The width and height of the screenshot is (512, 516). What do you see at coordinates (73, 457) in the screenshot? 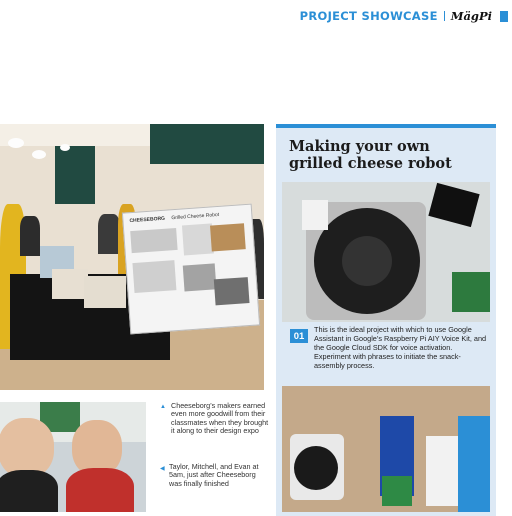
I see `team-portrait-photo` at bounding box center [73, 457].